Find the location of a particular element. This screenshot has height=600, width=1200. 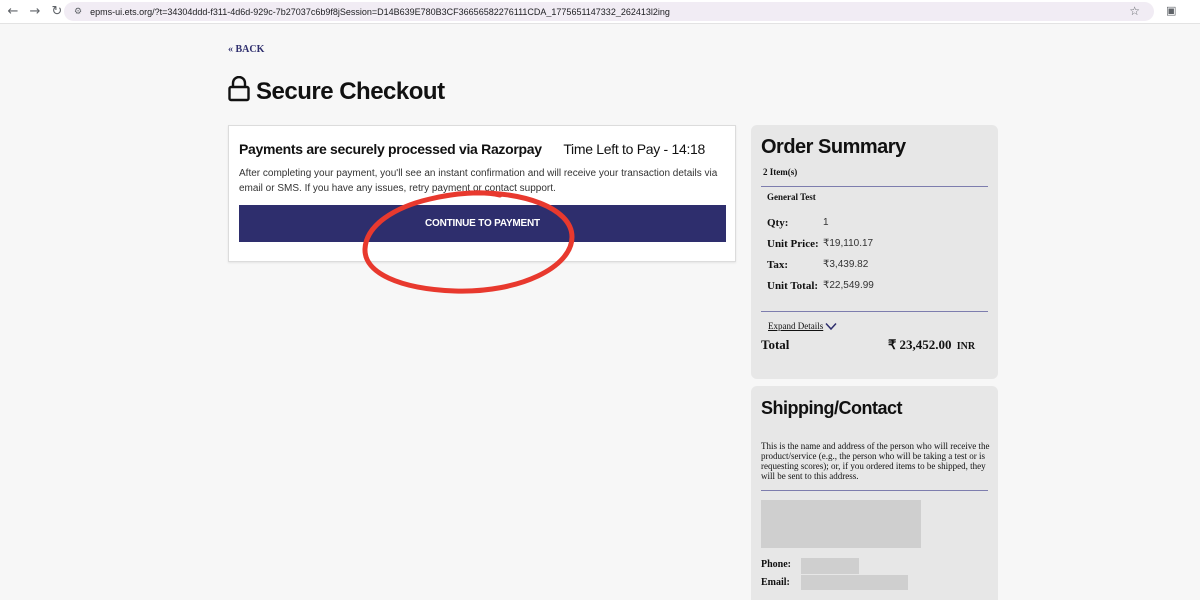

bookmark-star-icon: ☆ is located at coordinates (1134, 11).